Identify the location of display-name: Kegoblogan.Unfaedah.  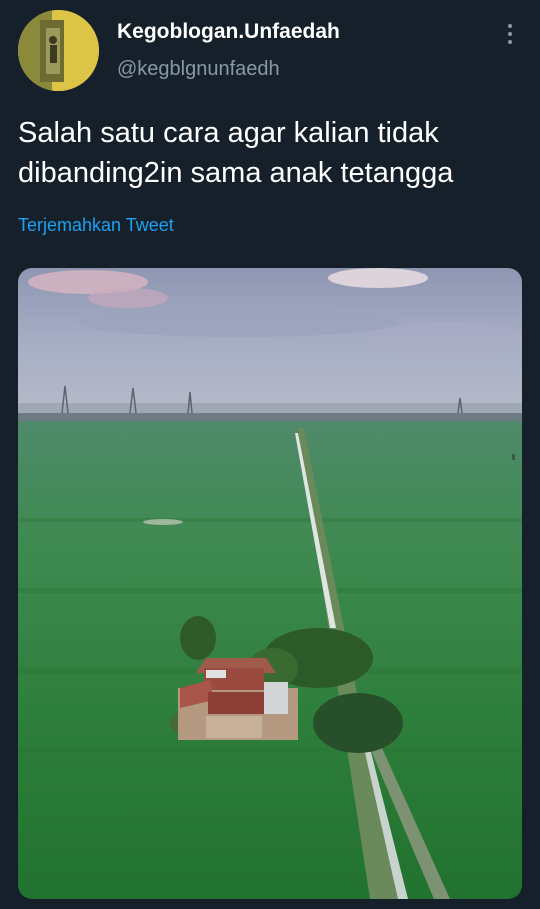
(228, 32).